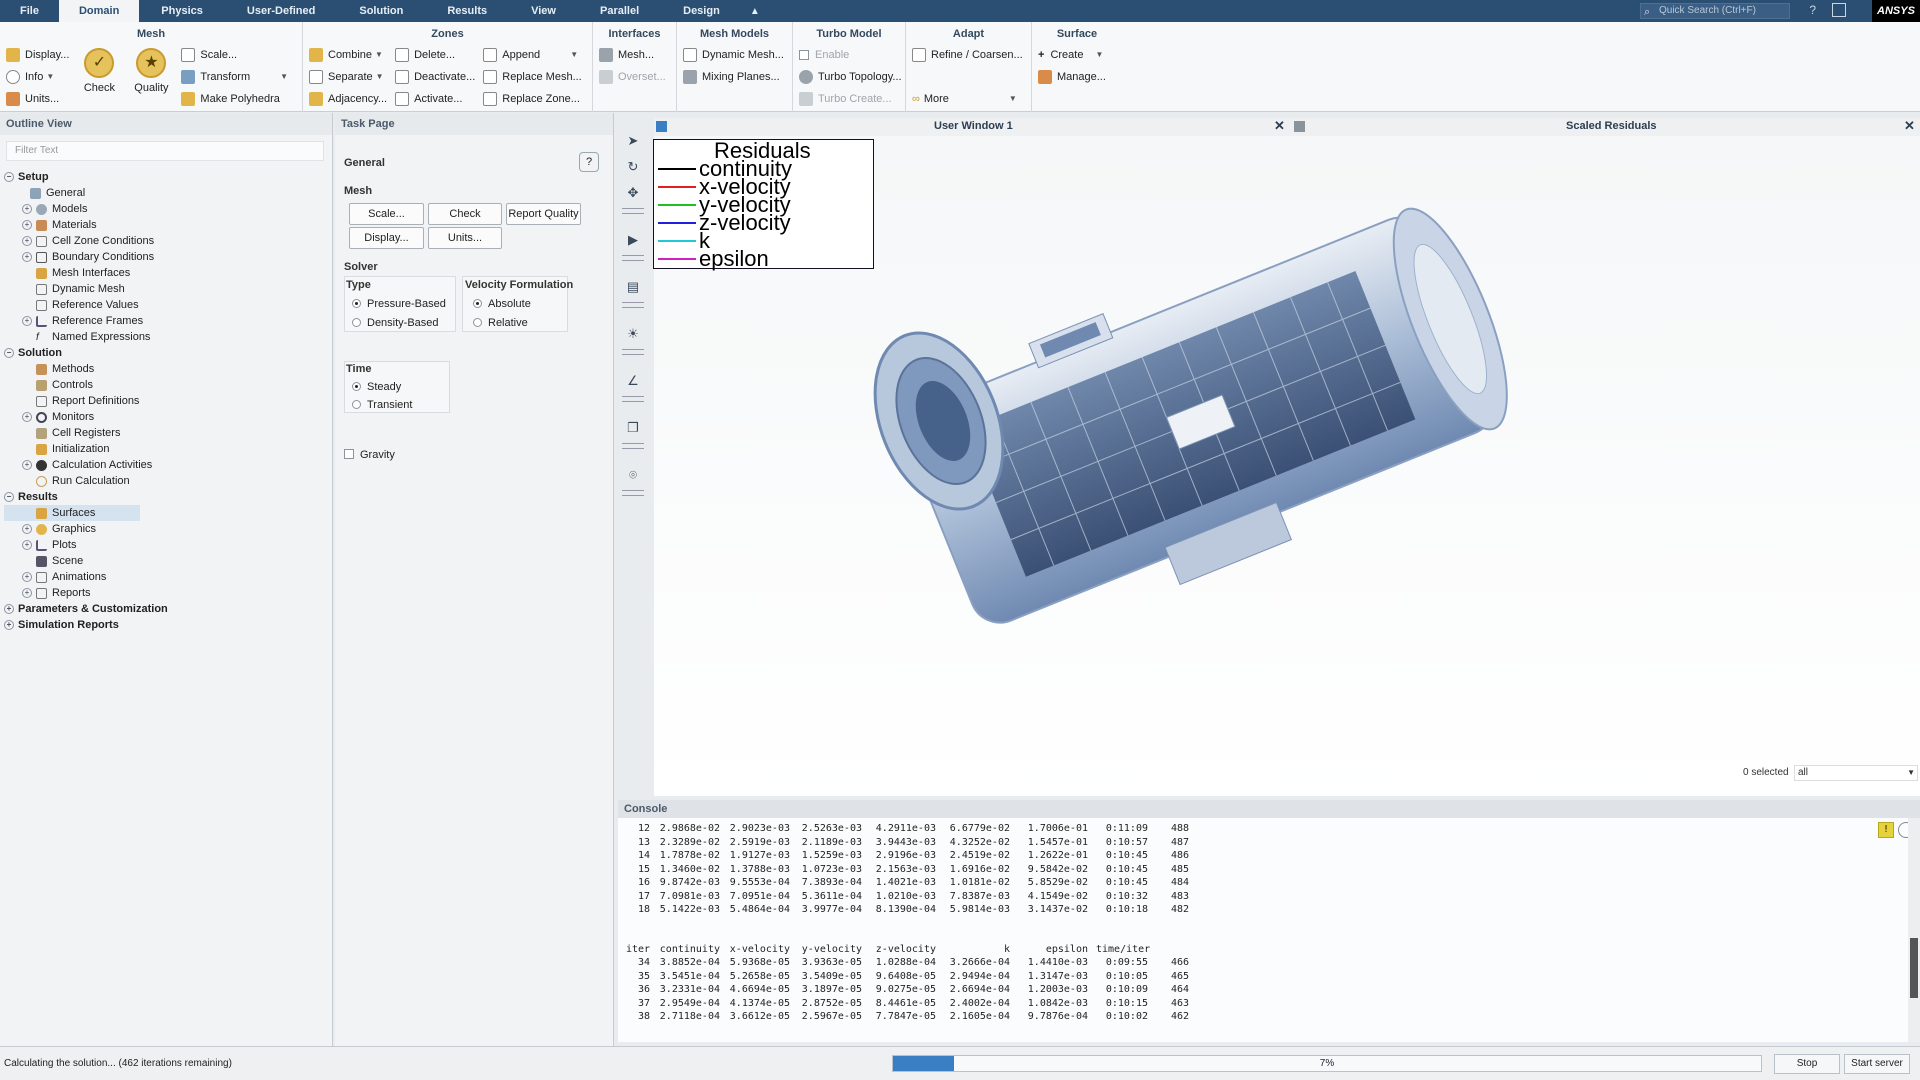 This screenshot has height=1080, width=1920. What do you see at coordinates (168, 321) in the screenshot?
I see `tree-item-reference-frames: + Reference Frames` at bounding box center [168, 321].